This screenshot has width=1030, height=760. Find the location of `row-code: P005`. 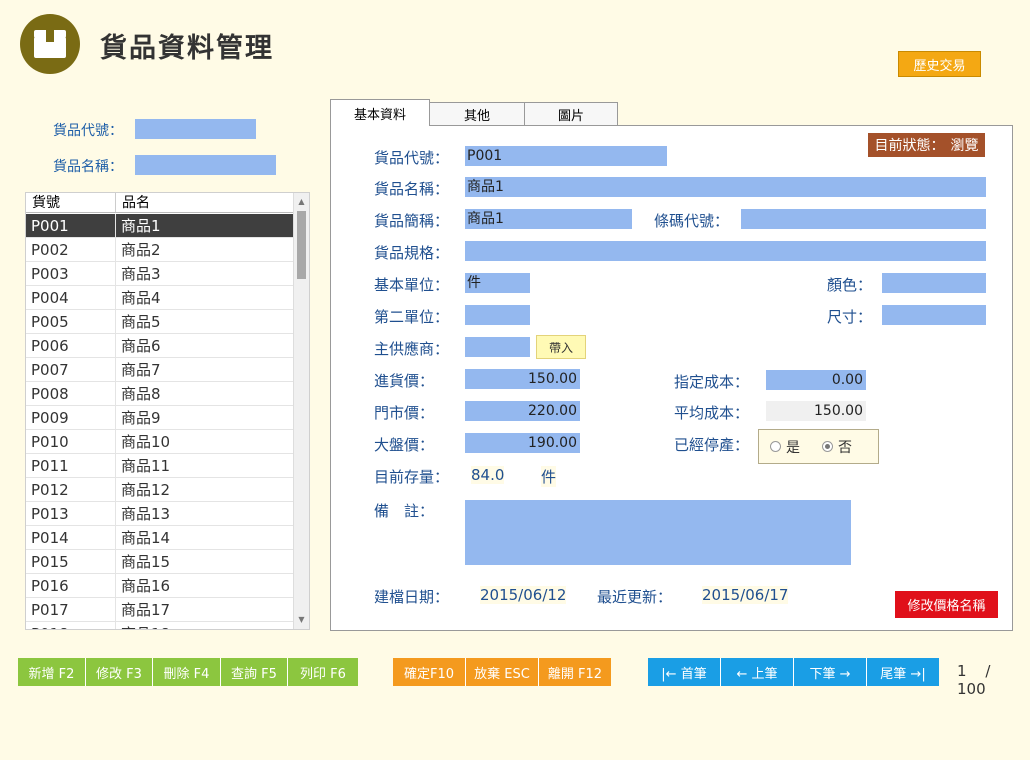

row-code: P005 is located at coordinates (71, 321).